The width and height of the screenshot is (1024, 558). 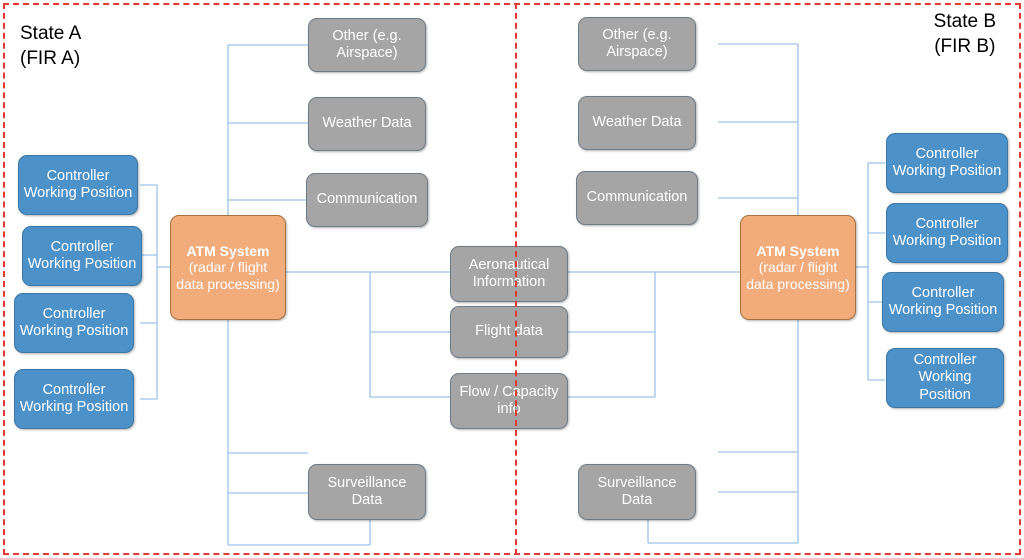 I want to click on service-a-communication: Communication, so click(x=367, y=200).